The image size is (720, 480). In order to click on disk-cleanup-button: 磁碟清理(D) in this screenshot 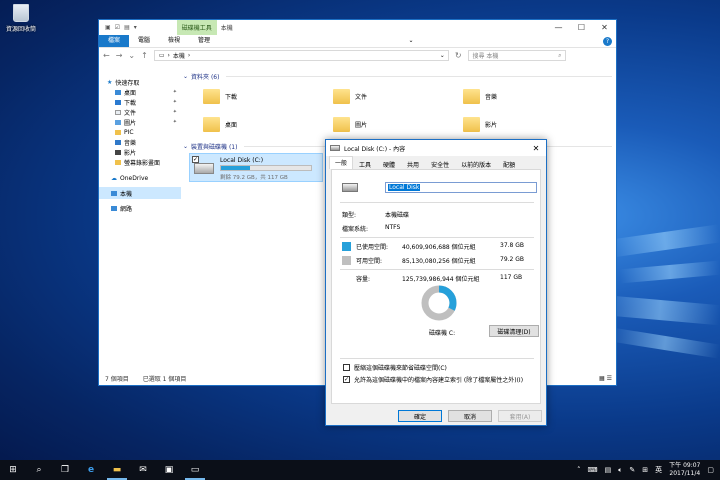, I will do `click(514, 331)`.